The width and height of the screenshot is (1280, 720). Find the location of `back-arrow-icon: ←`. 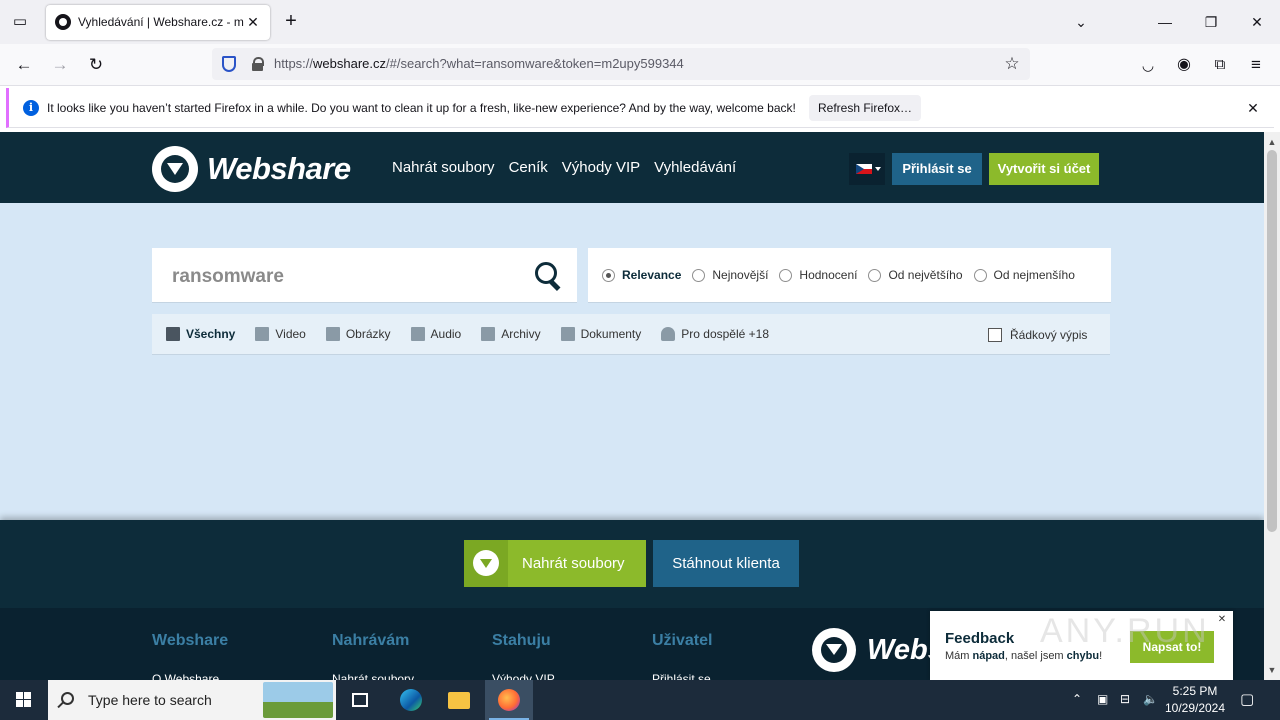

back-arrow-icon: ← is located at coordinates (24, 65).